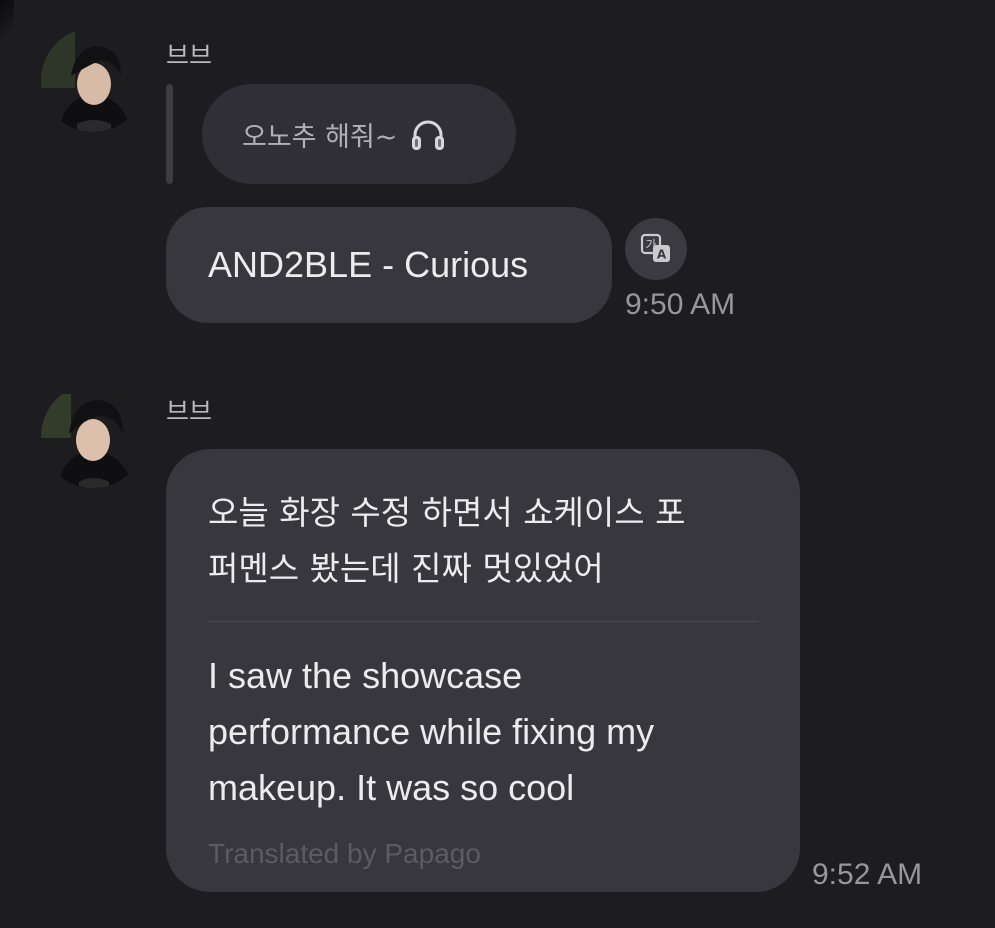 The width and height of the screenshot is (995, 928). What do you see at coordinates (169, 134) in the screenshot?
I see `reply-indicator-bar` at bounding box center [169, 134].